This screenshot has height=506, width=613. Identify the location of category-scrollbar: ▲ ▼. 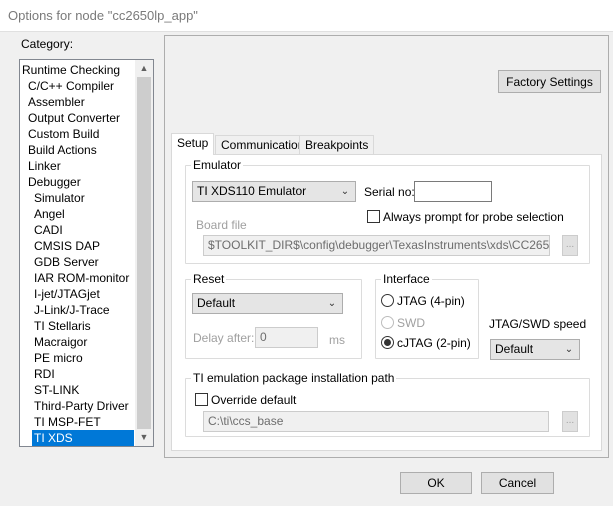
(144, 253).